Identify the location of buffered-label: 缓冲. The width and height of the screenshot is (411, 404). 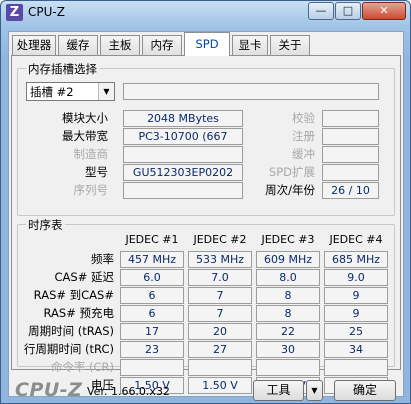
(303, 154).